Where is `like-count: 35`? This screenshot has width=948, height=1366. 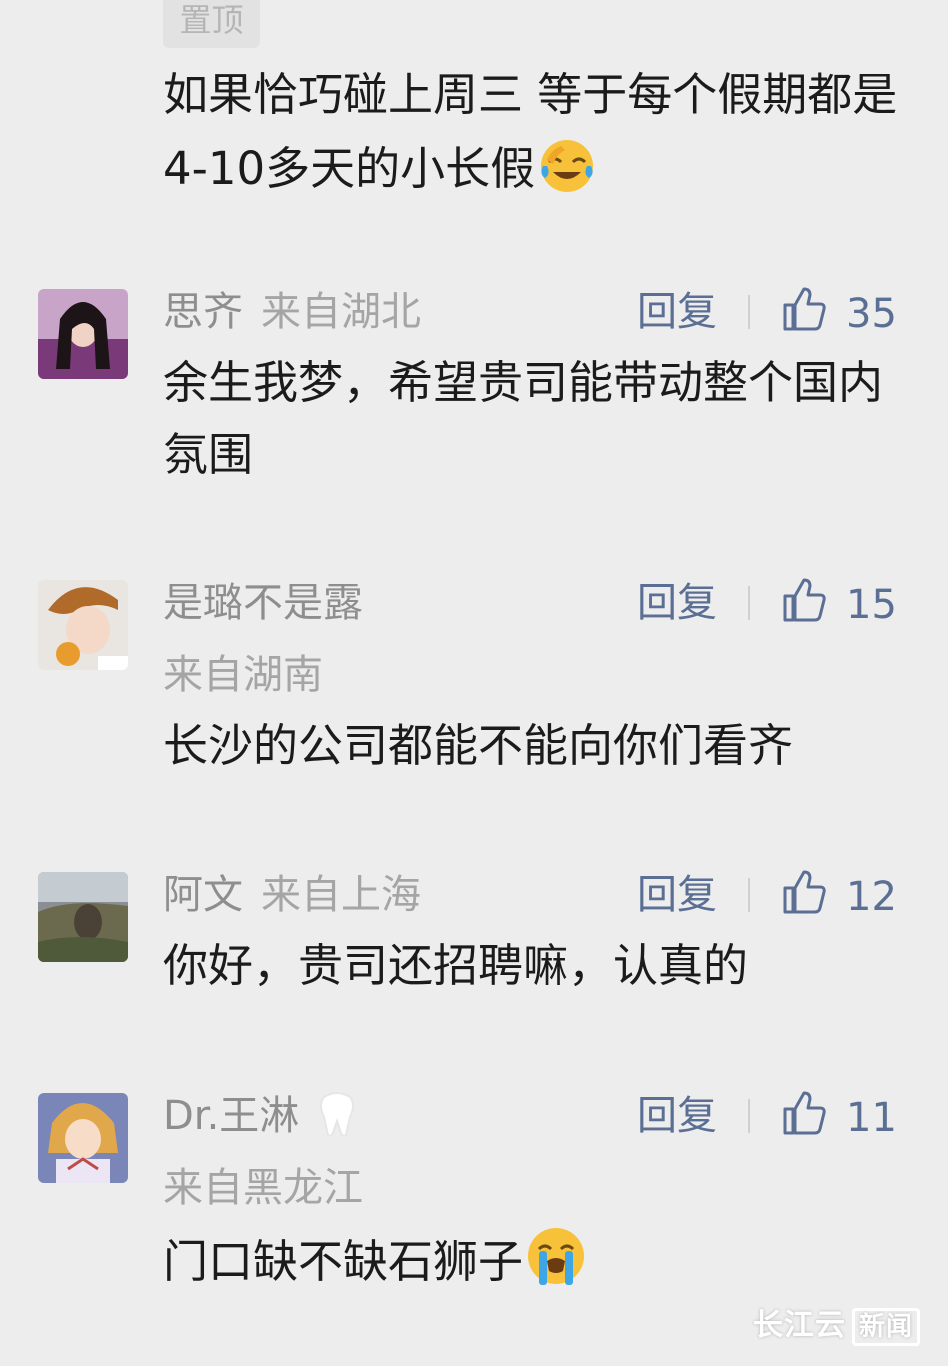
like-count: 35 is located at coordinates (871, 314).